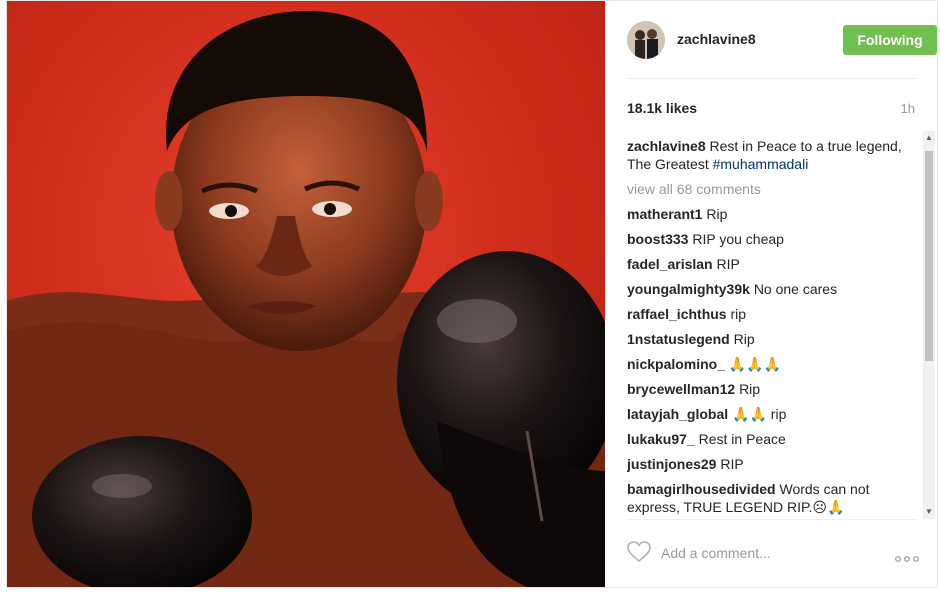 The width and height of the screenshot is (940, 592). I want to click on comment-username: raffael_ichthus, so click(677, 314).